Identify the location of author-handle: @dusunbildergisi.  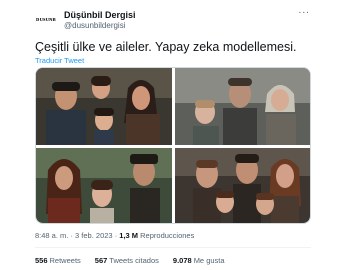
(95, 25).